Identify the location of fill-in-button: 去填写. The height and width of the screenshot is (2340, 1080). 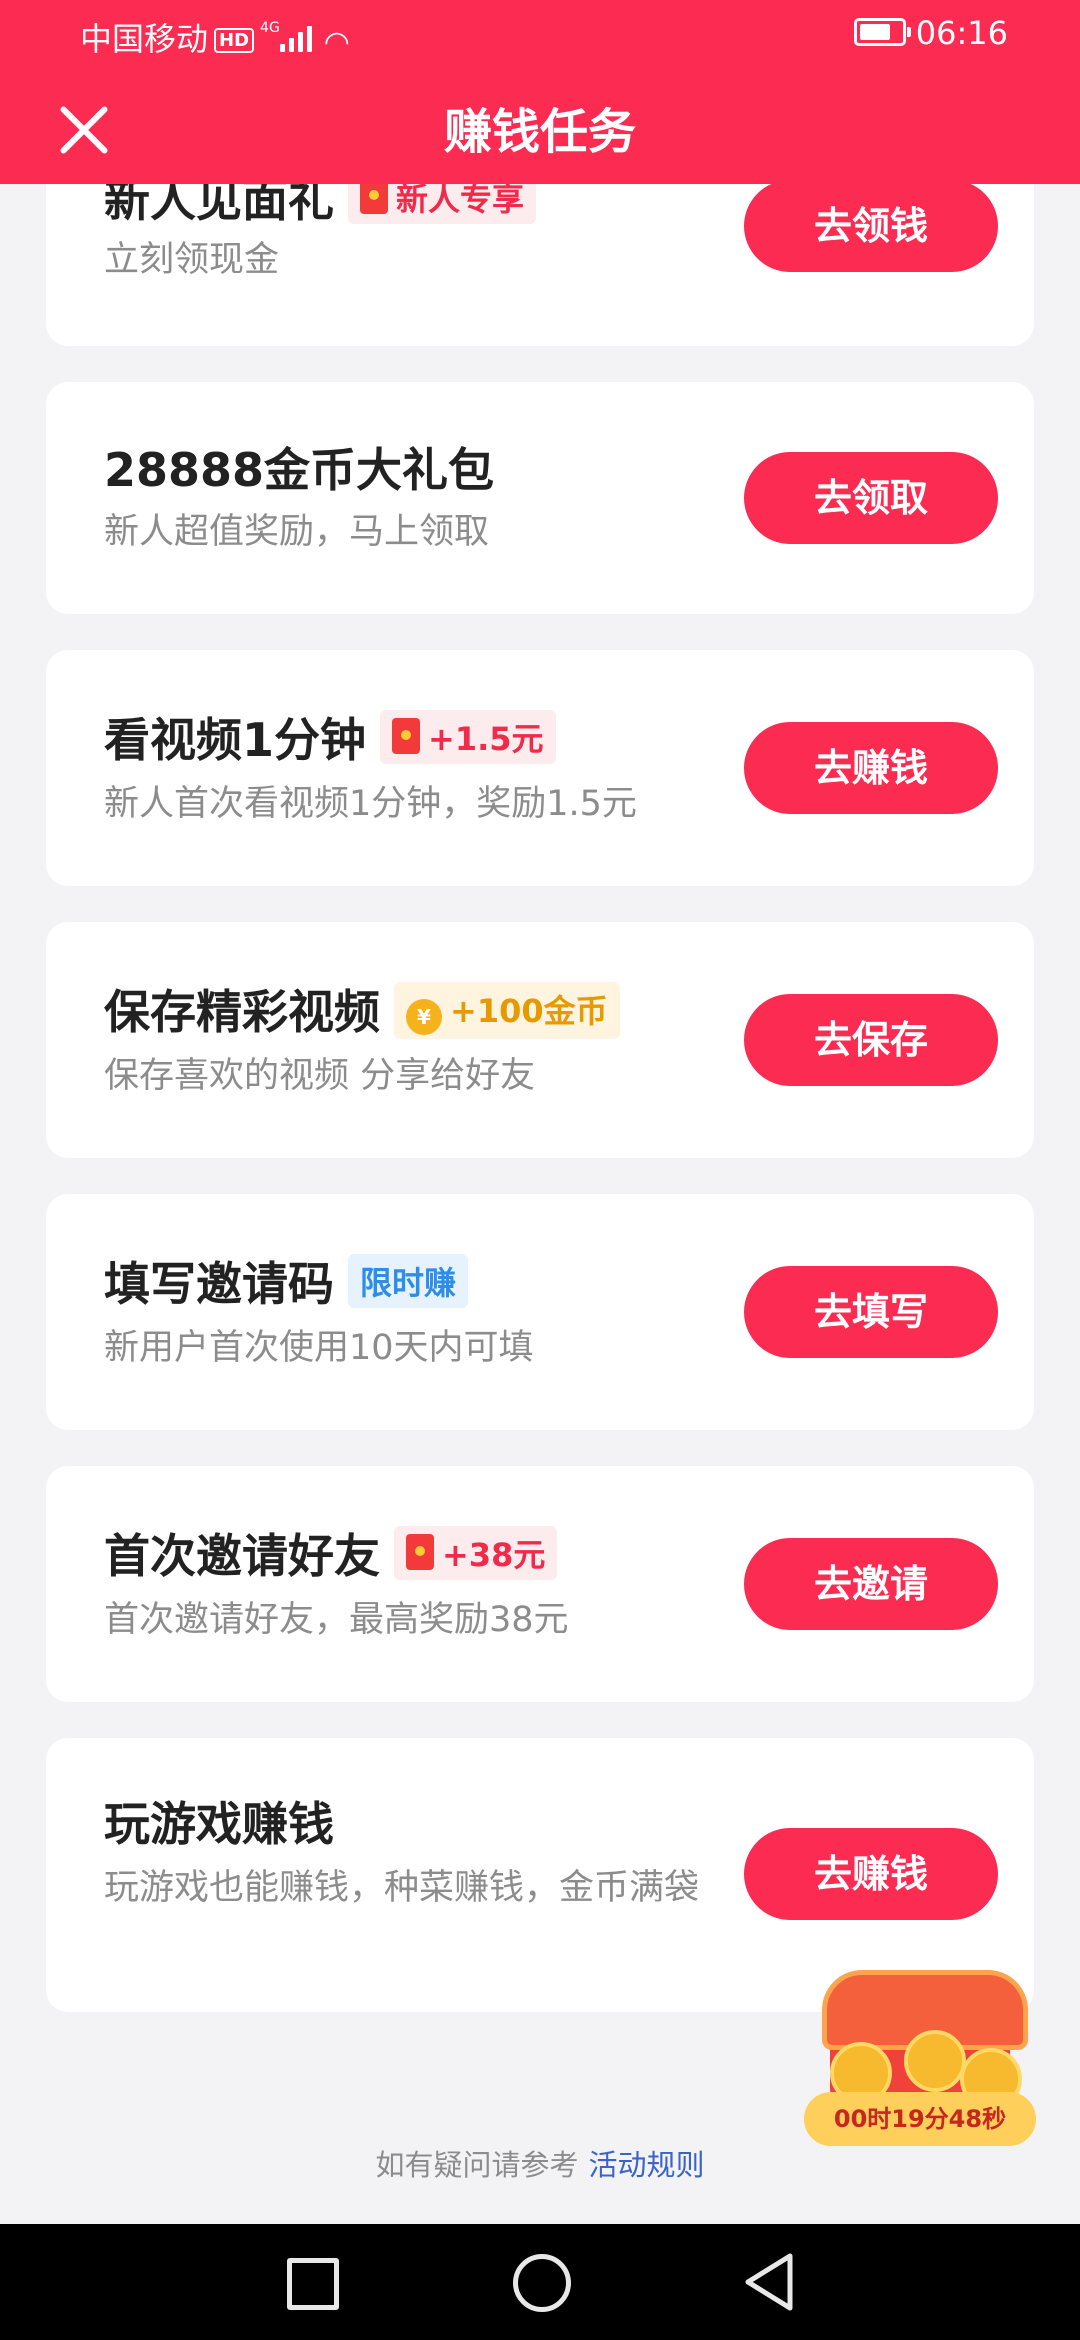
(871, 1312).